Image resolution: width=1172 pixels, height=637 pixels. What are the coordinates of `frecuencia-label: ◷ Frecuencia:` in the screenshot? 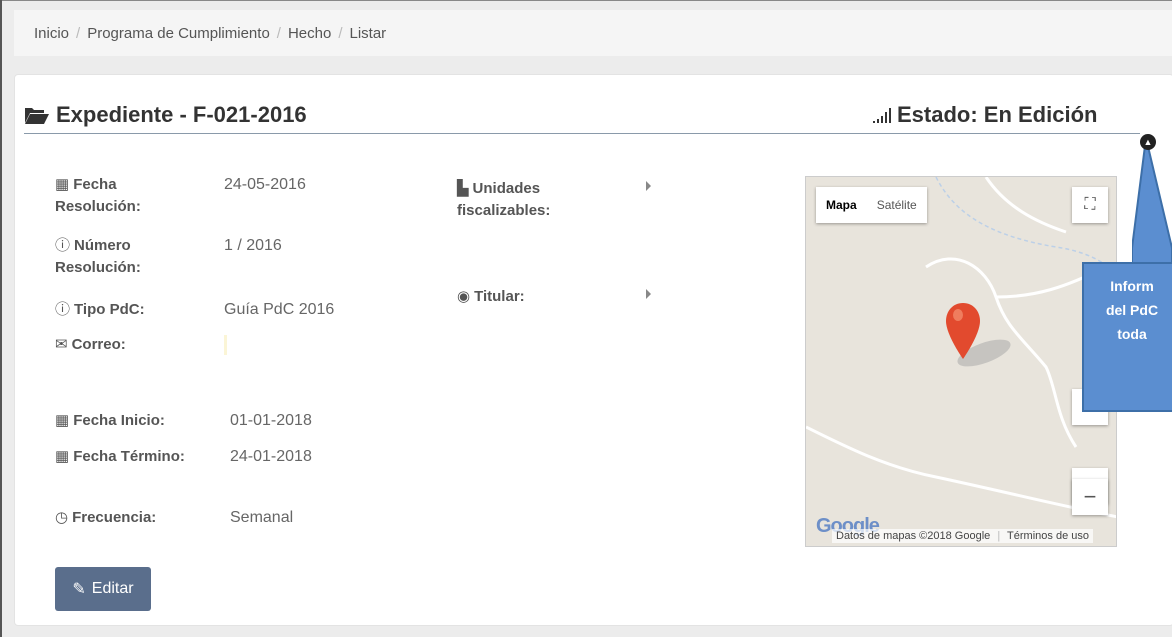 It's located at (140, 518).